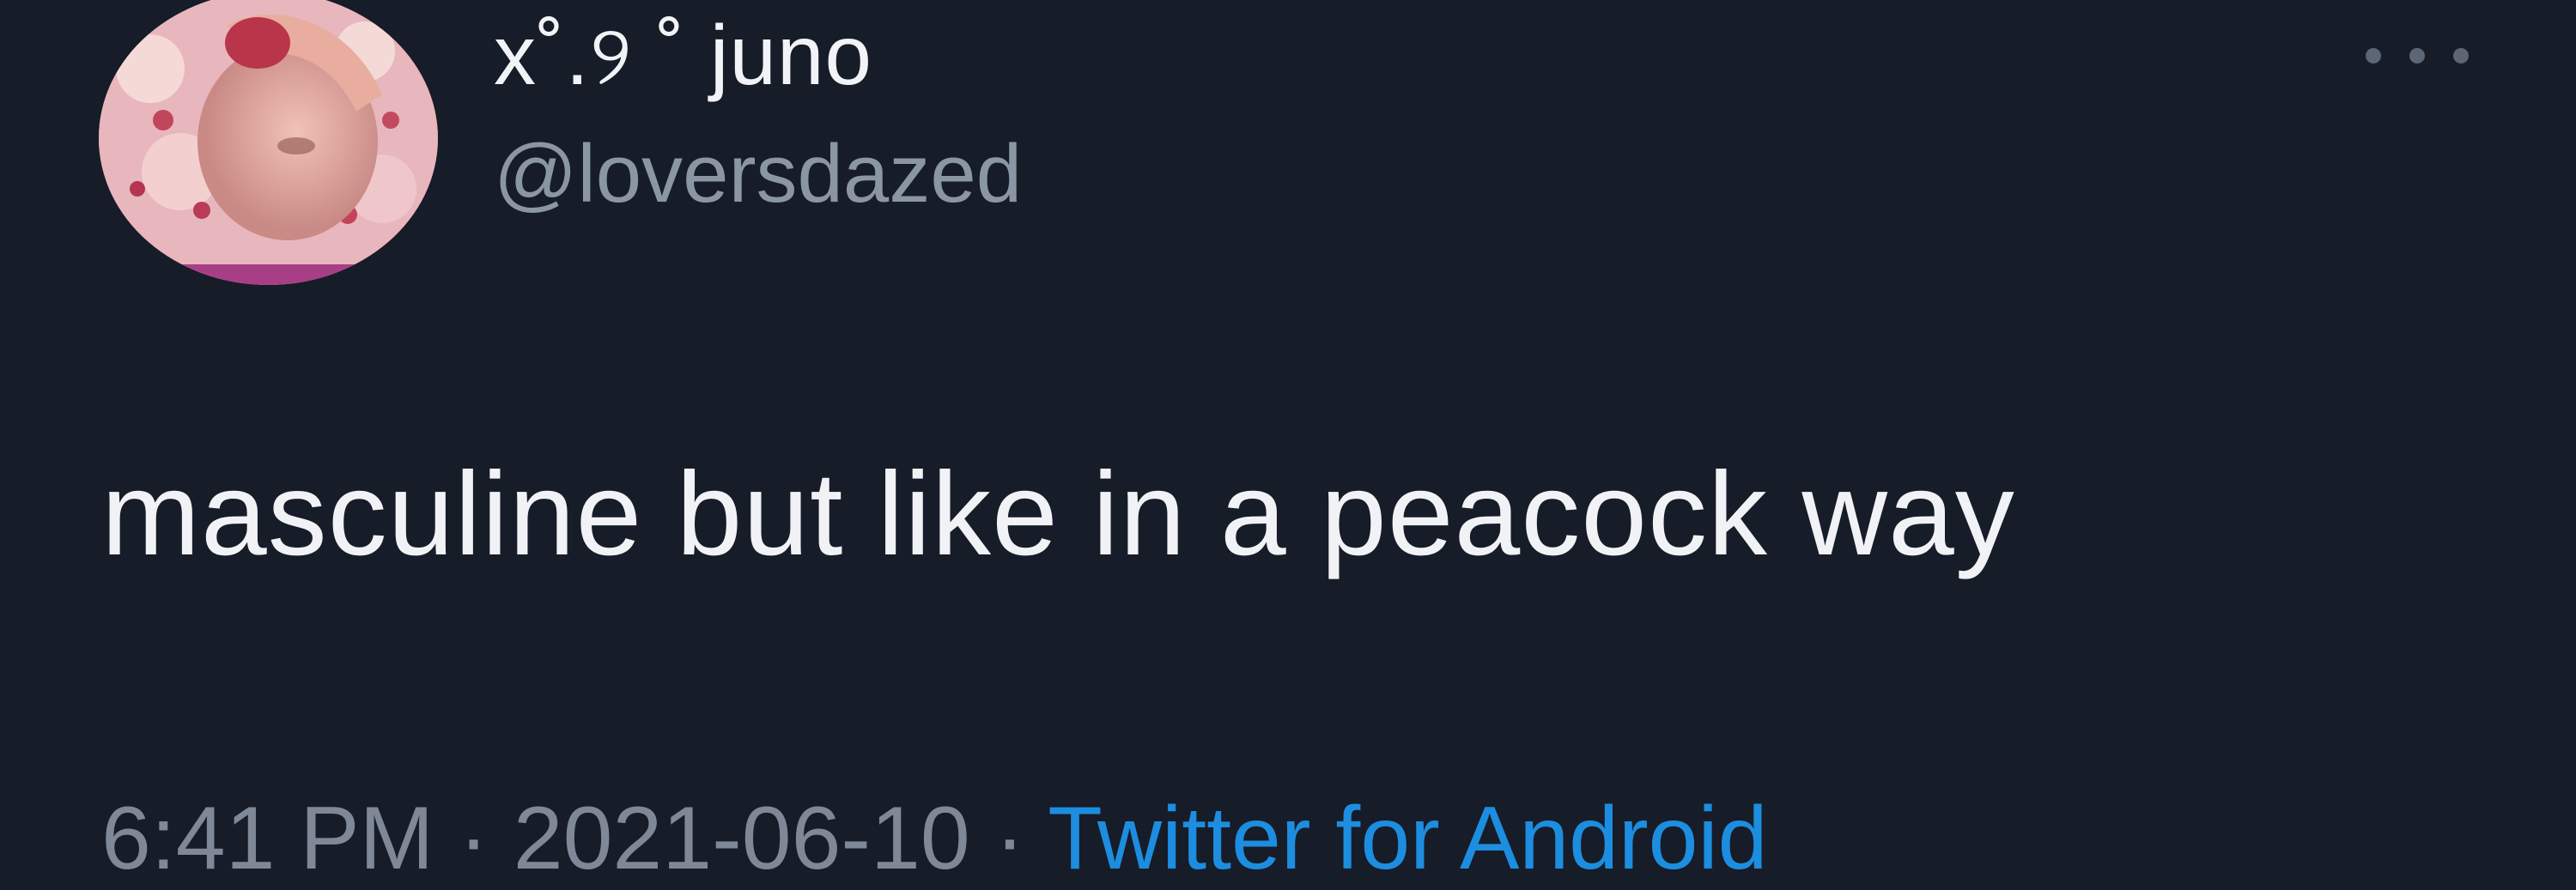  I want to click on tweet-time: 6:41 PM, so click(268, 838).